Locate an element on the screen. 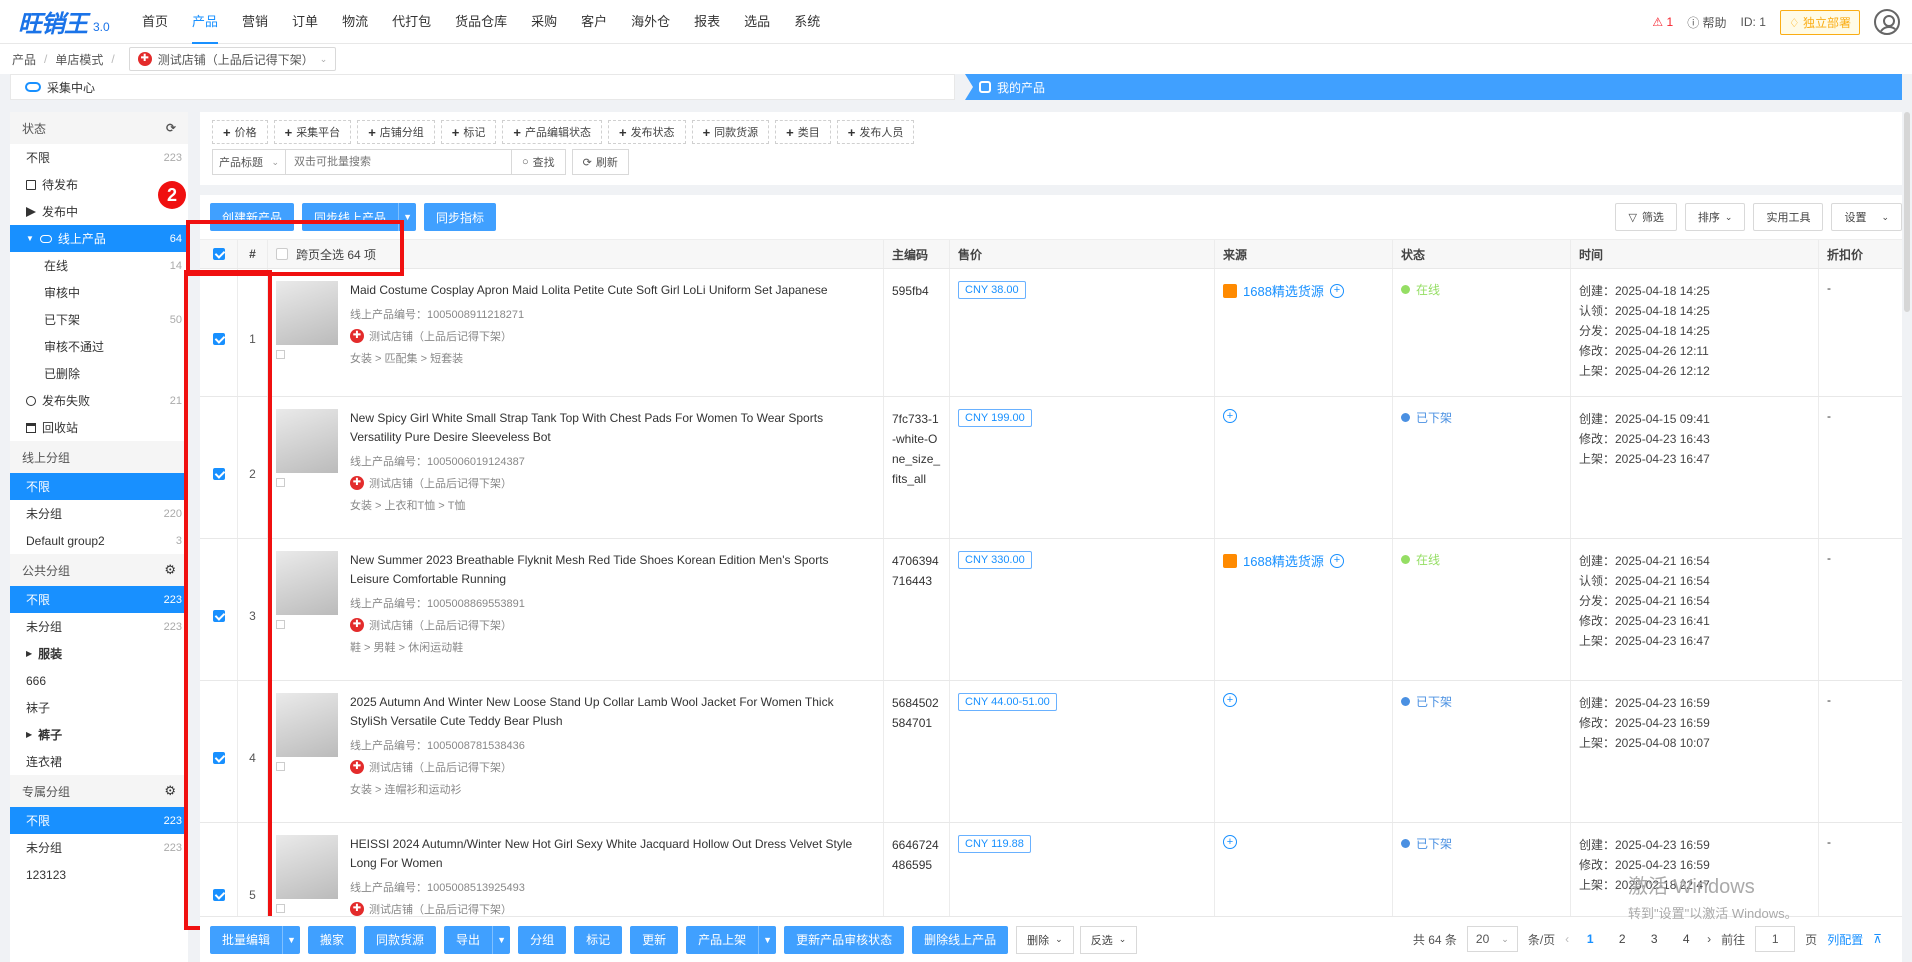 The width and height of the screenshot is (1912, 962). invert-select-button: 反选 ⌄ is located at coordinates (1108, 939).